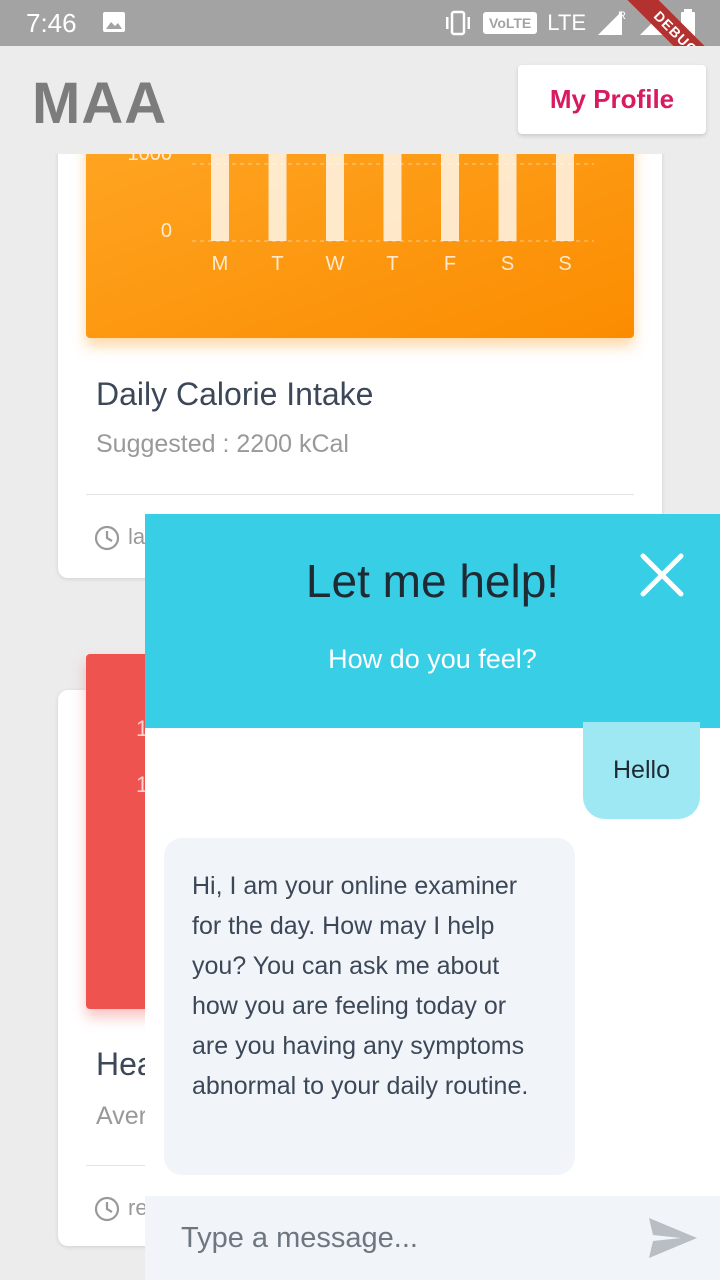 The image size is (720, 1280). What do you see at coordinates (432, 581) in the screenshot?
I see `chat-title: Let me help!` at bounding box center [432, 581].